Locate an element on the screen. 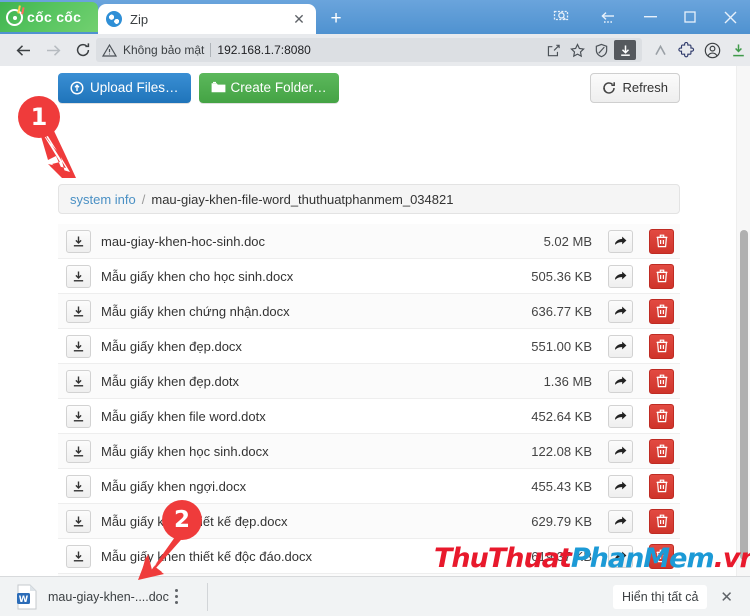  forward-button is located at coordinates (53, 50).